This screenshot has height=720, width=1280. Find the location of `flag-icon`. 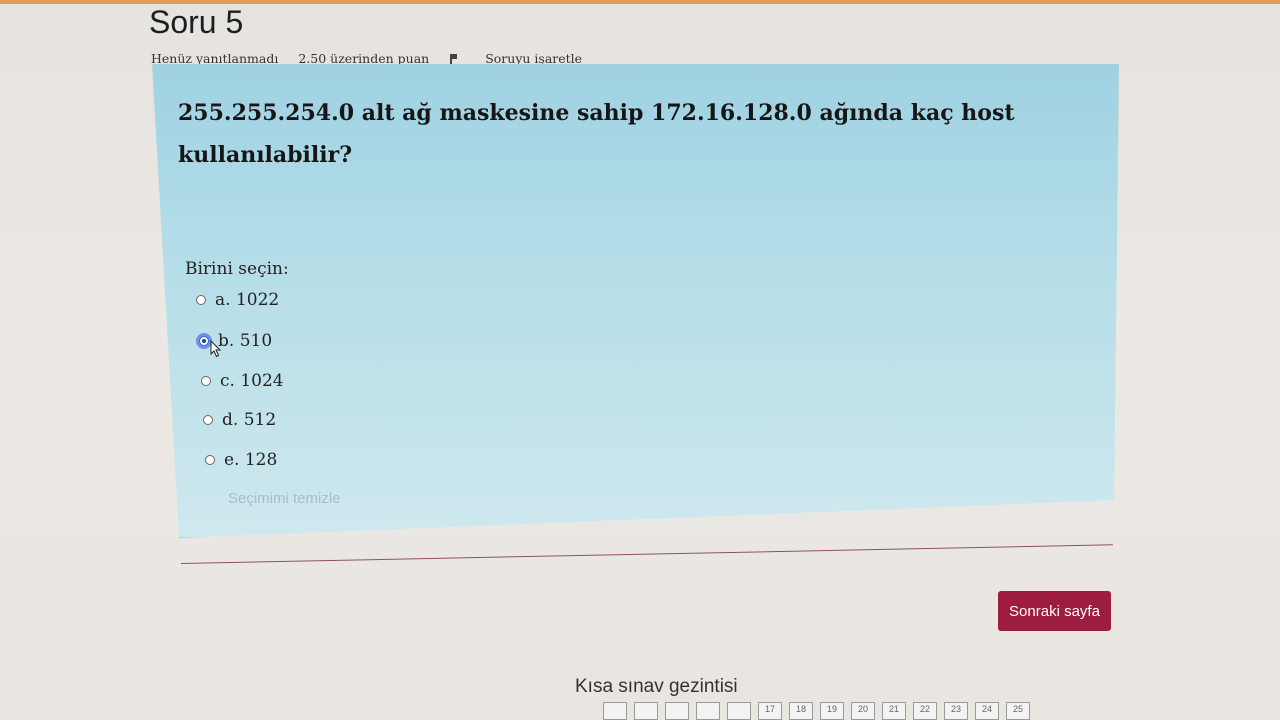

flag-icon is located at coordinates (454, 59).